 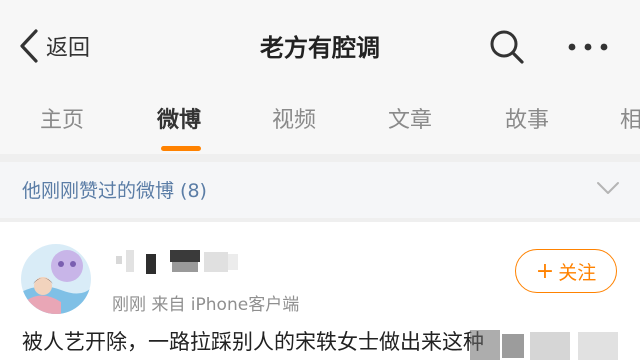 What do you see at coordinates (179, 118) in the screenshot?
I see `tab-weibo: 微博` at bounding box center [179, 118].